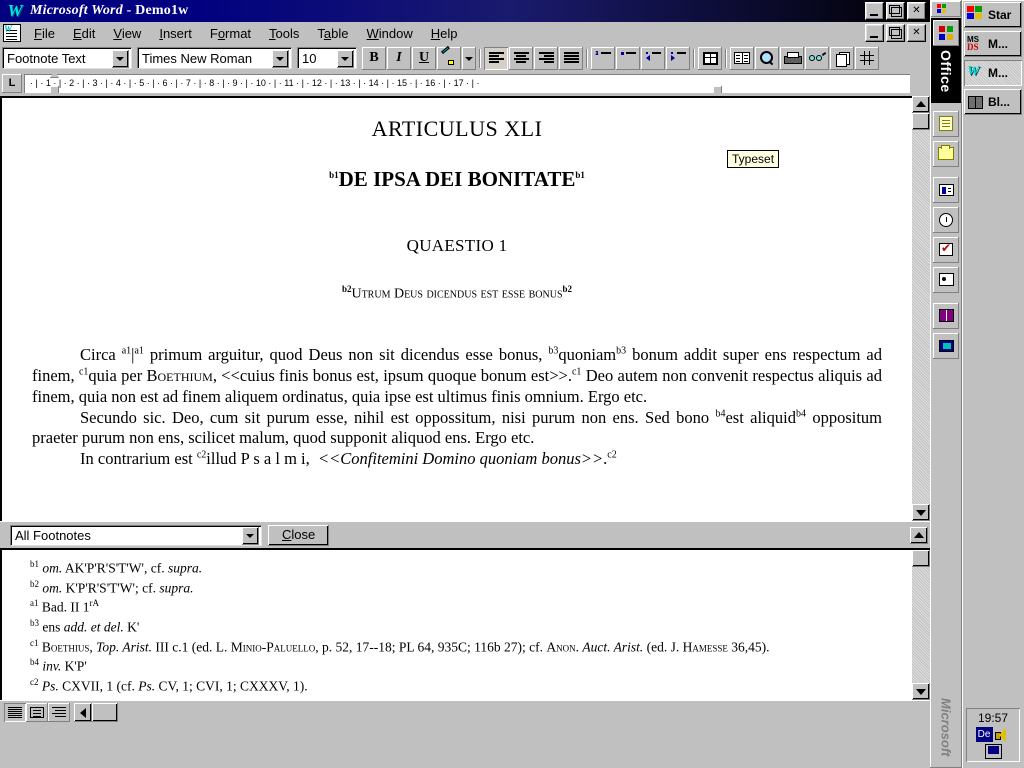 The width and height of the screenshot is (1024, 768). I want to click on keyboard-layout-indicator: De, so click(984, 734).